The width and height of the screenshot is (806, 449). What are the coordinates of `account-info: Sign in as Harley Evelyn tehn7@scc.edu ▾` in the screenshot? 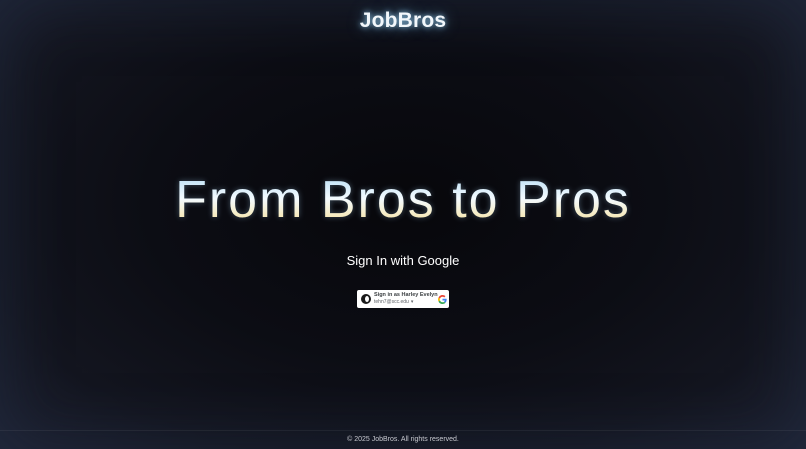 It's located at (406, 299).